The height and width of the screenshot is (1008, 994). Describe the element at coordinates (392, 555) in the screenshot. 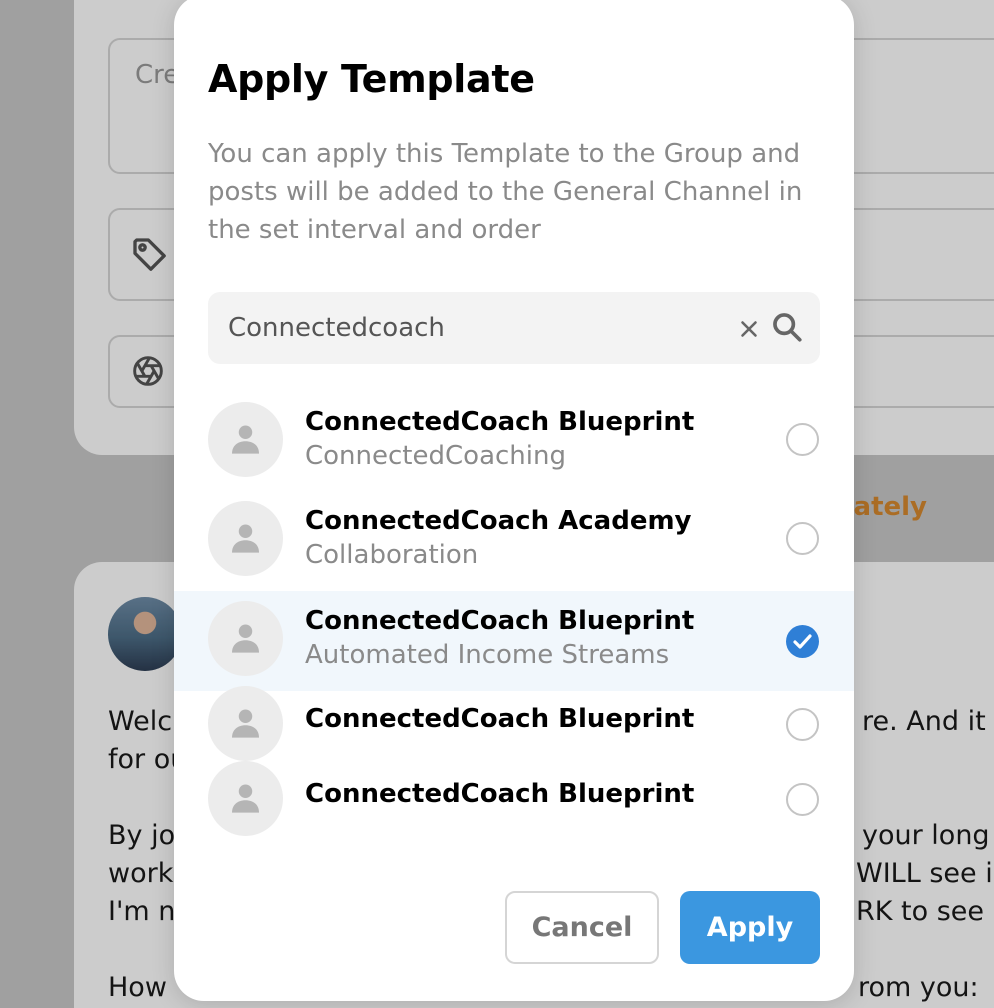

I see `template-subtitle: Collaboration` at that location.